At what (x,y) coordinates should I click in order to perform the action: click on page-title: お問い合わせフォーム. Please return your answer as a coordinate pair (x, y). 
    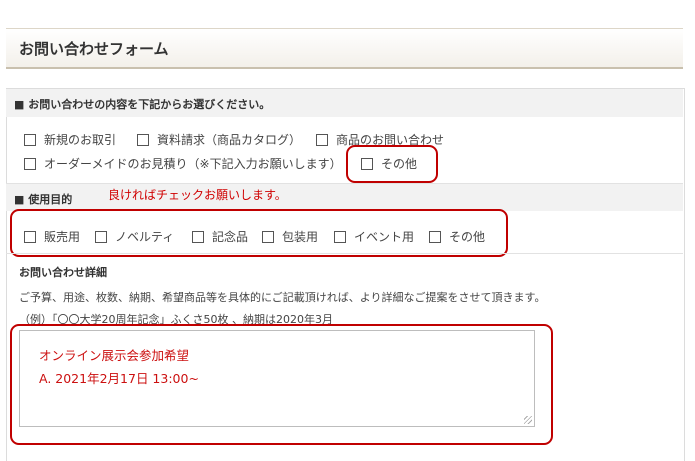
    Looking at the image, I should click on (94, 49).